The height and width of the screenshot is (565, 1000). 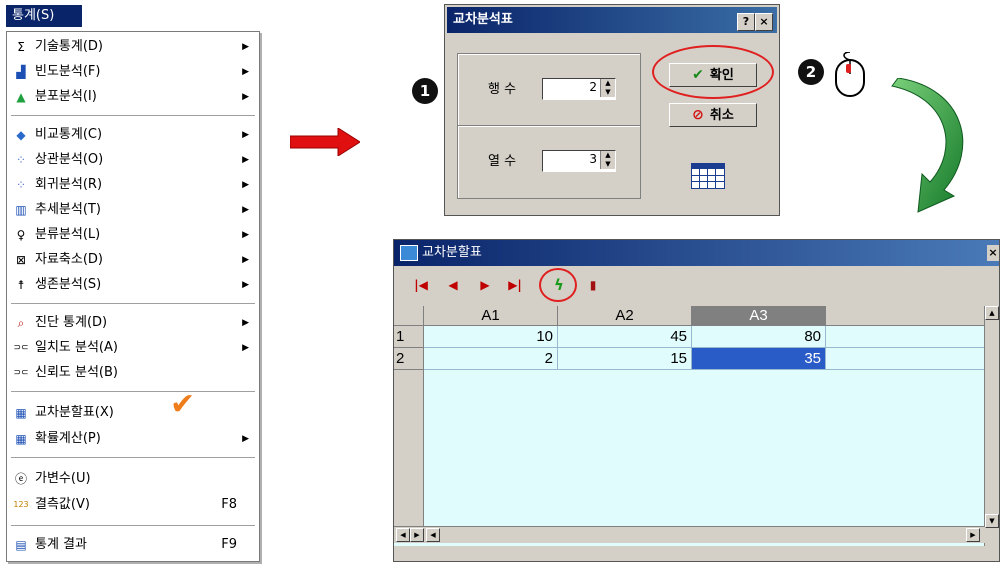 What do you see at coordinates (992, 313) in the screenshot?
I see `scroll-up-icon: ▲` at bounding box center [992, 313].